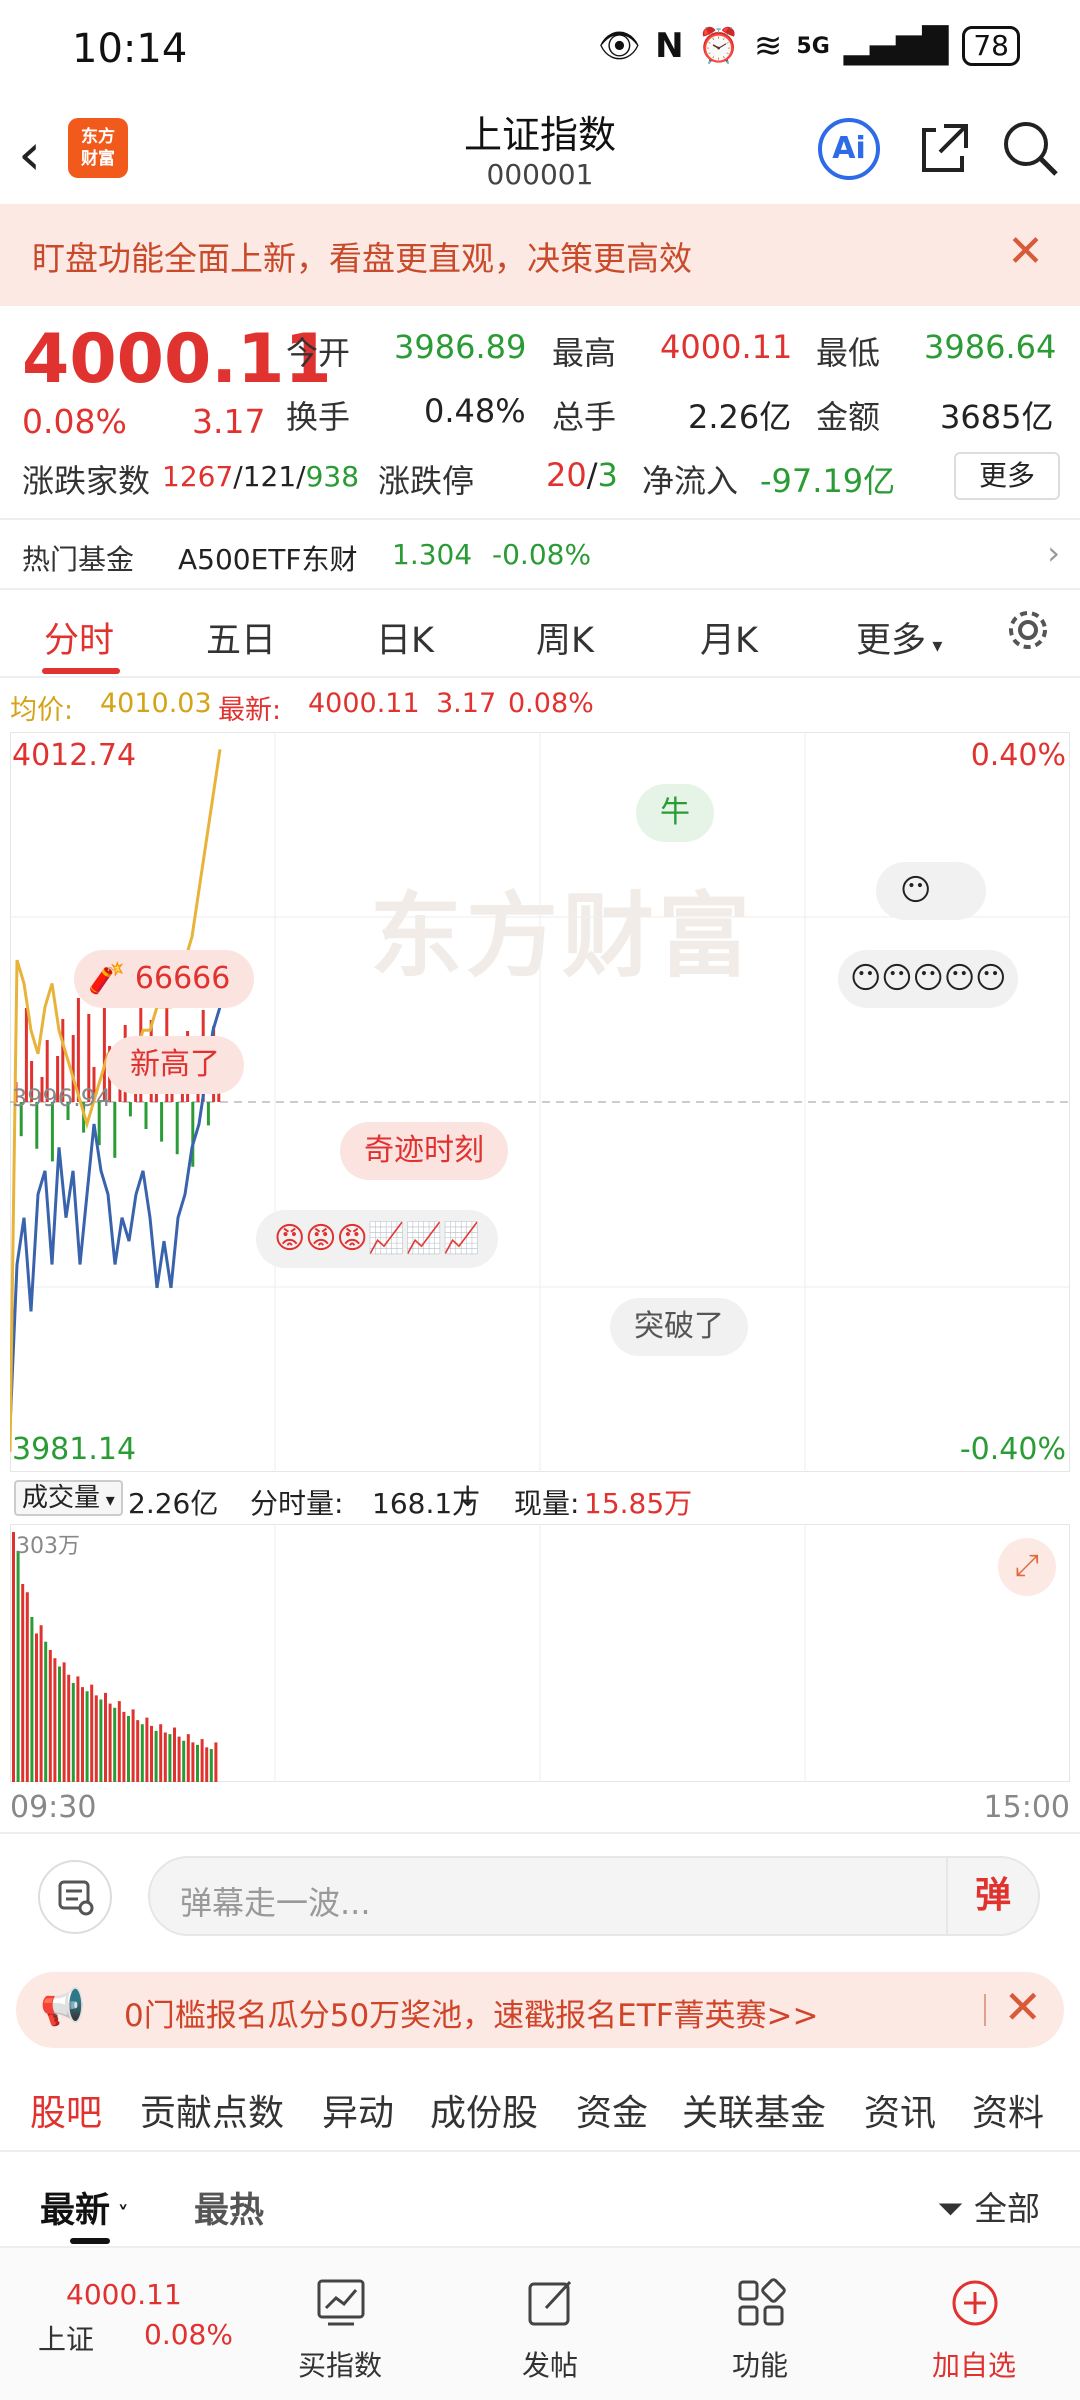 This screenshot has height=2400, width=1080. I want to click on tab-weekly-k: 周K, so click(565, 637).